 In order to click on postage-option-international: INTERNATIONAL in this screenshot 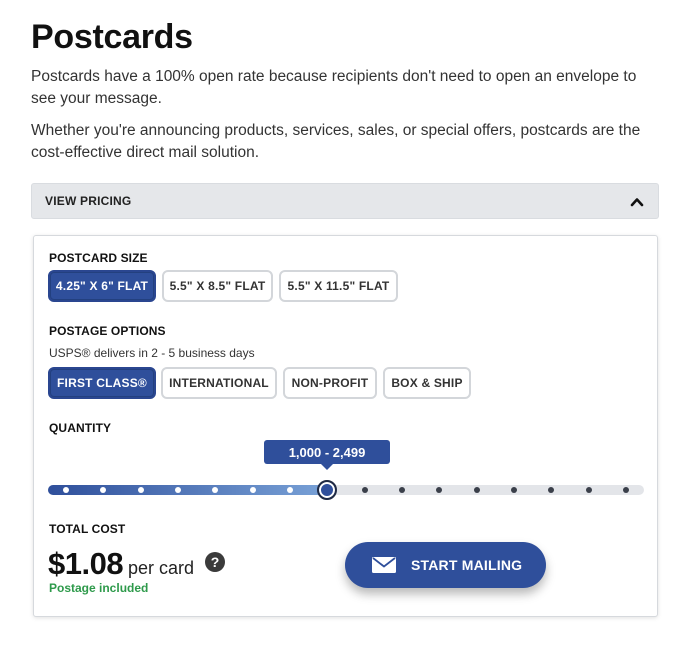, I will do `click(219, 383)`.